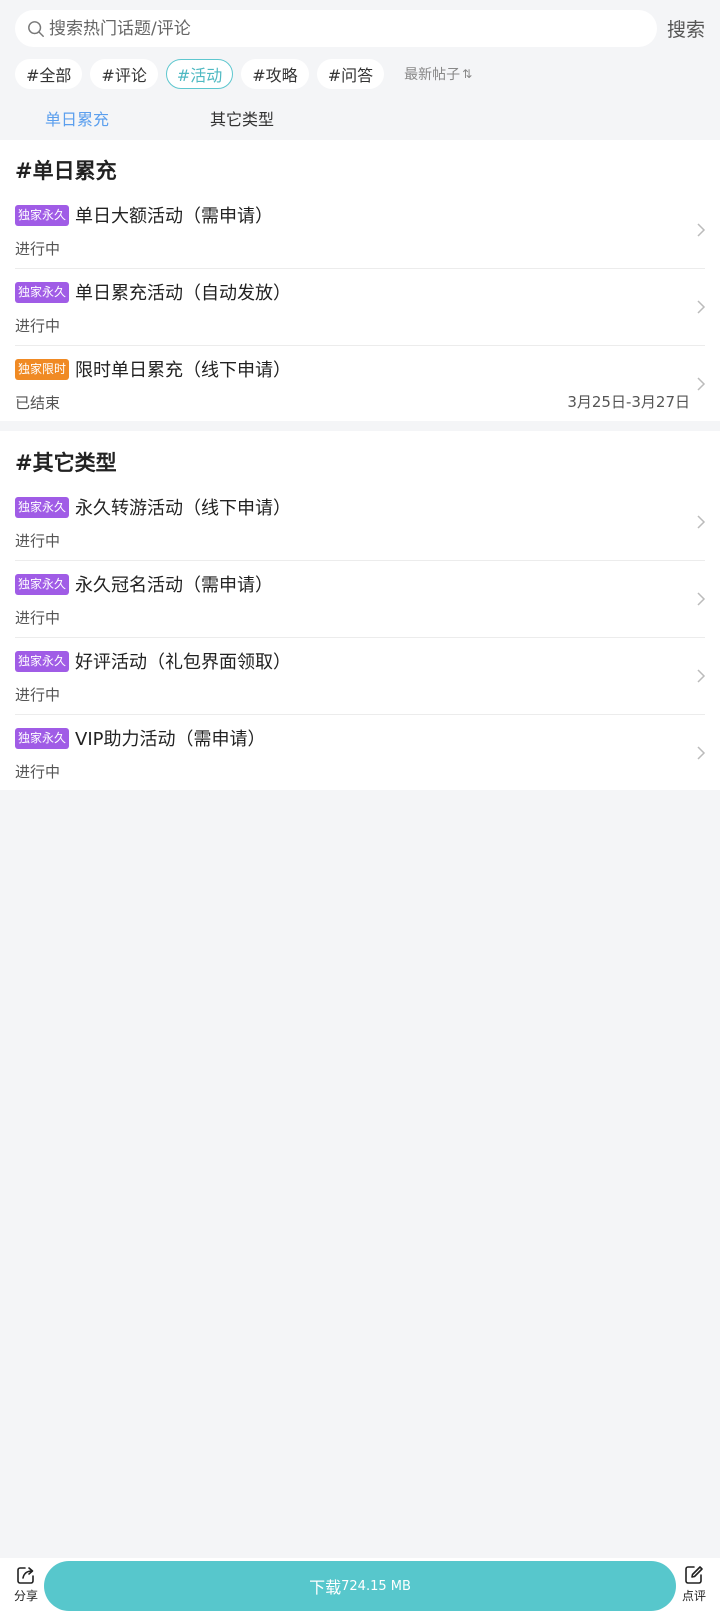  I want to click on tag-comments: #评论, so click(124, 74).